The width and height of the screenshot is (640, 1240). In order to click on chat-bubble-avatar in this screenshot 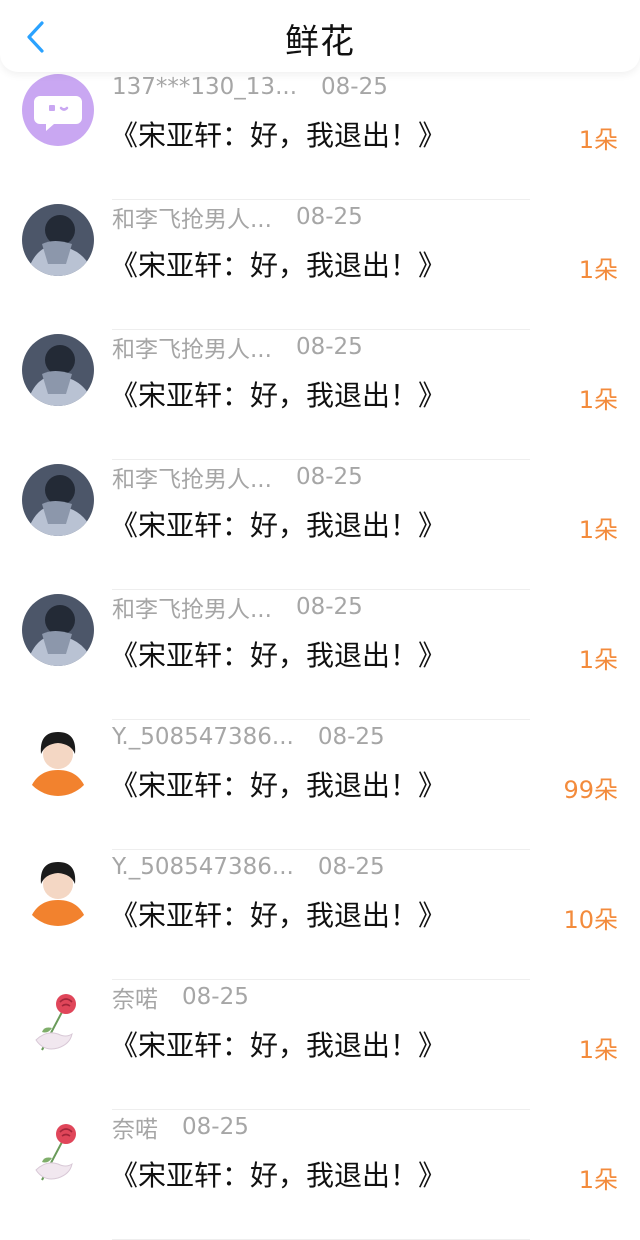, I will do `click(58, 110)`.